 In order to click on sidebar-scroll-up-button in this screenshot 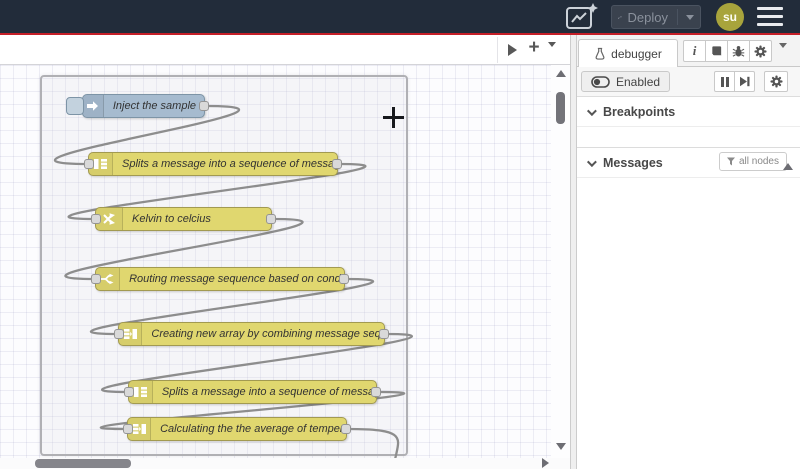, I will do `click(788, 166)`.